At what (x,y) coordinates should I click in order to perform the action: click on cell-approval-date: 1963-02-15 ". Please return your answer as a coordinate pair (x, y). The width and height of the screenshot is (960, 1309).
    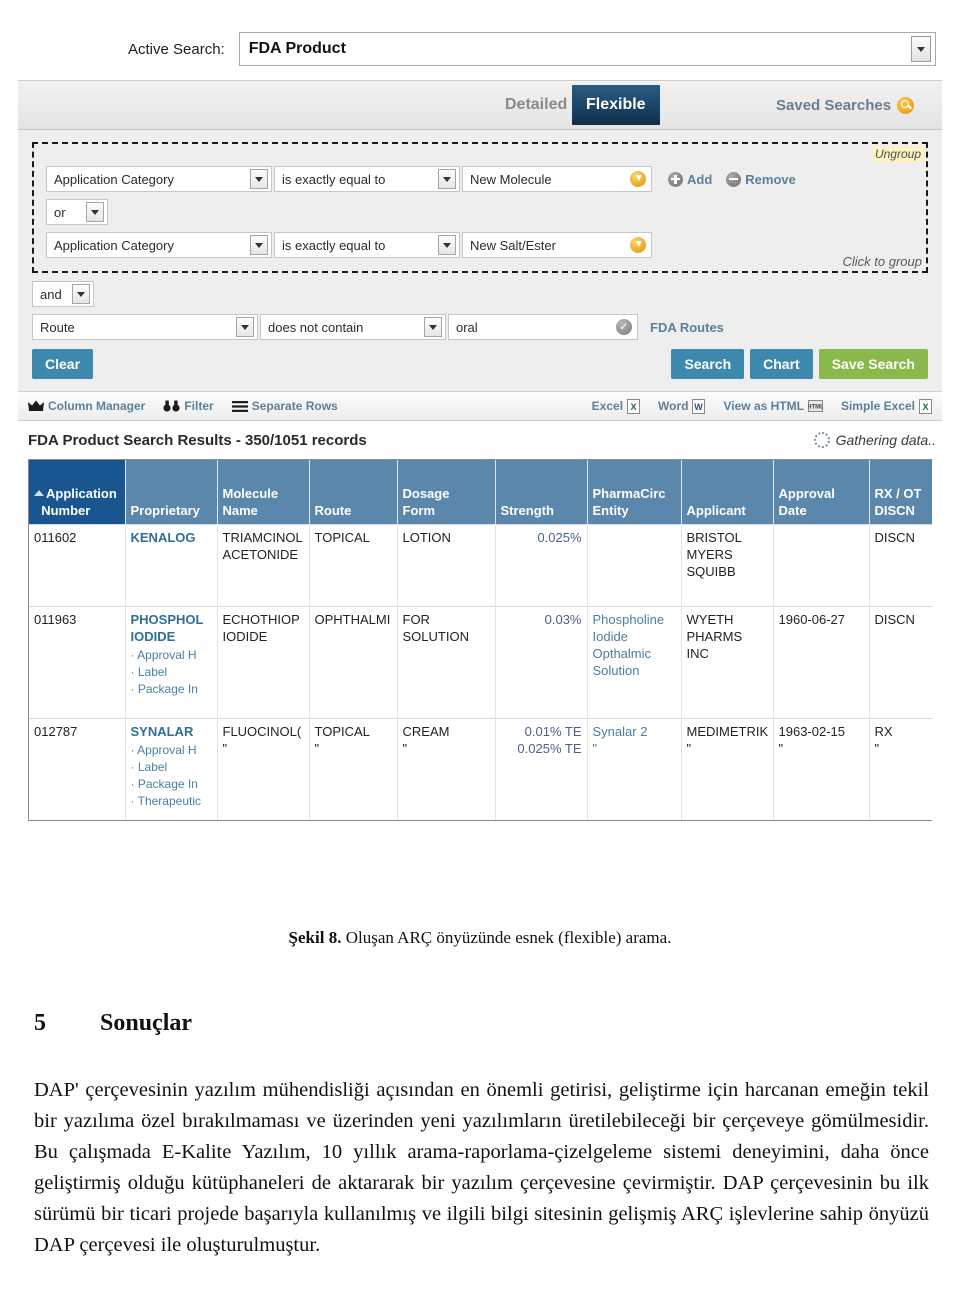
    Looking at the image, I should click on (821, 768).